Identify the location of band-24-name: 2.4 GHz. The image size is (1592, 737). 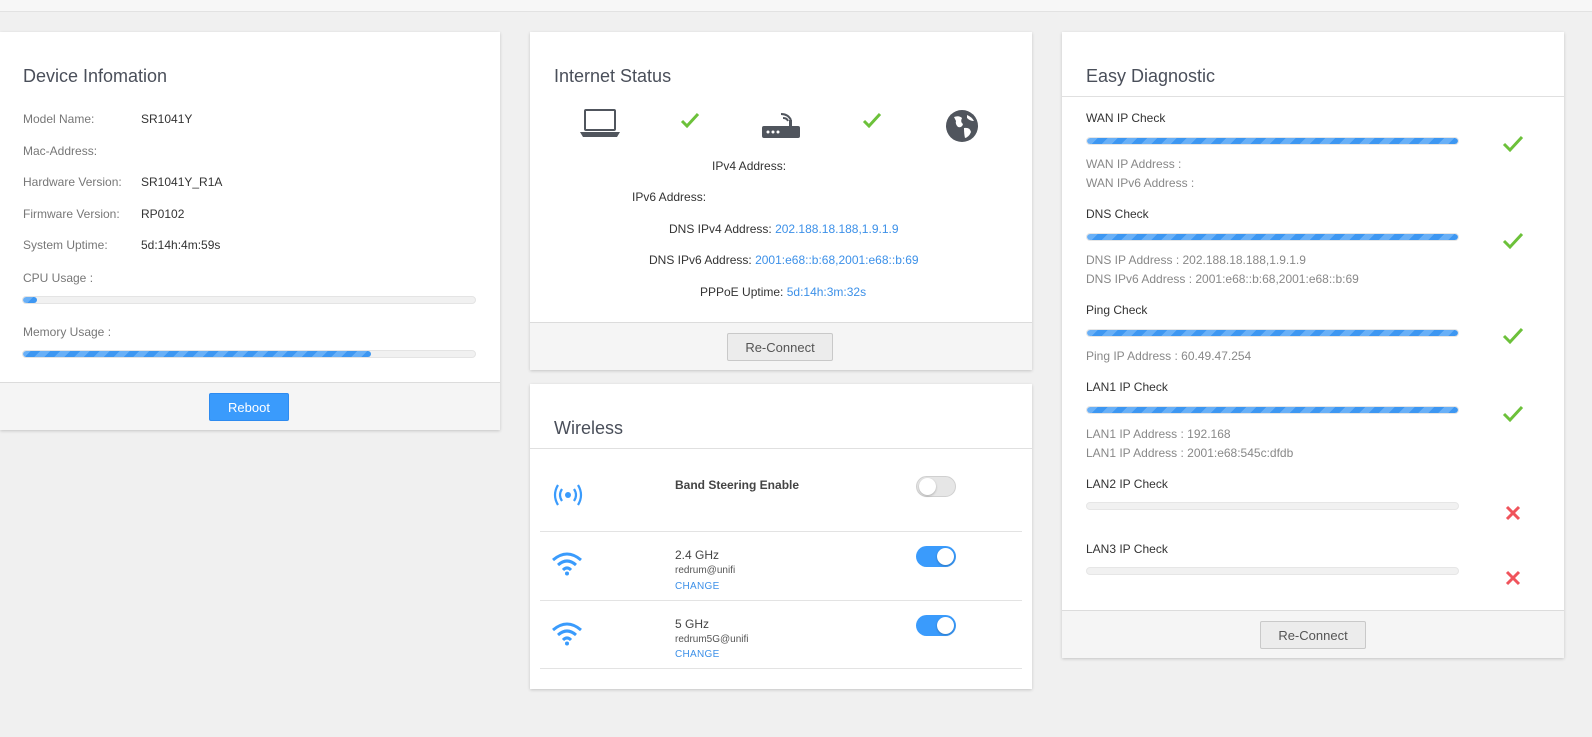
(697, 555).